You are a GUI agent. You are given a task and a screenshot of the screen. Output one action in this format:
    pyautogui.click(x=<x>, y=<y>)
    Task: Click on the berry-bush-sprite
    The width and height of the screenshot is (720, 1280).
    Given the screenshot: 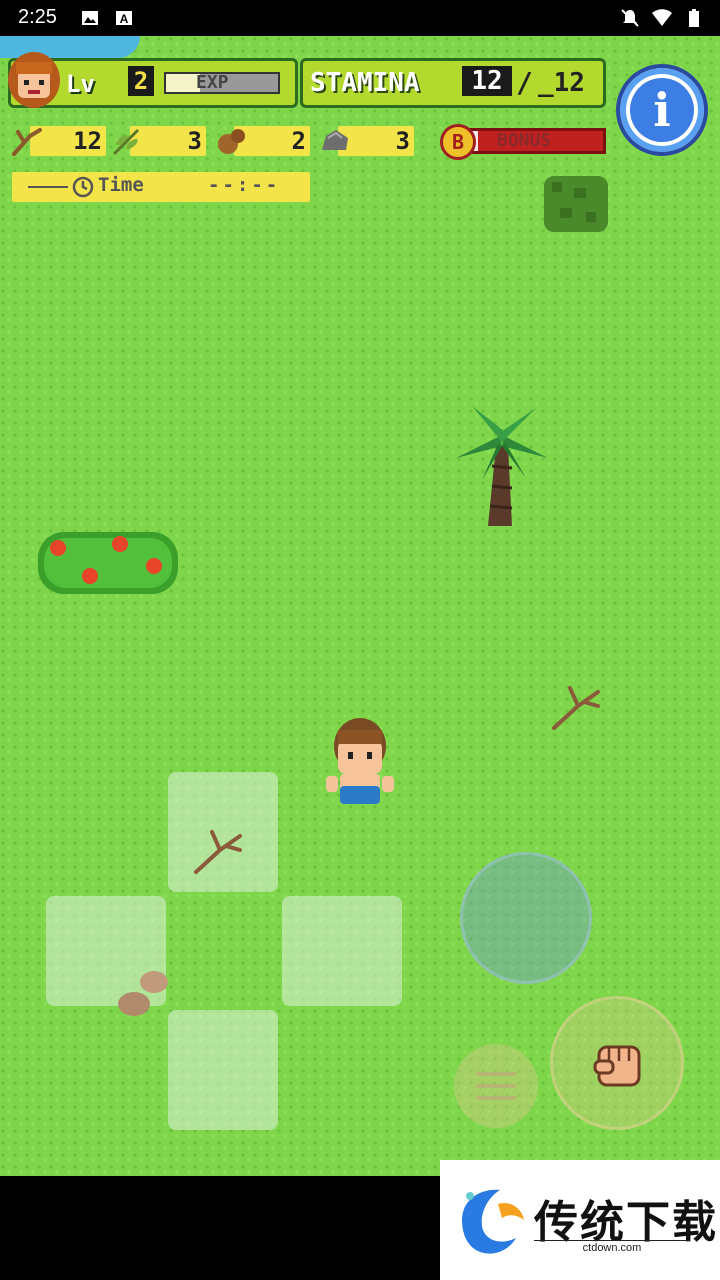 What is the action you would take?
    pyautogui.click(x=108, y=562)
    